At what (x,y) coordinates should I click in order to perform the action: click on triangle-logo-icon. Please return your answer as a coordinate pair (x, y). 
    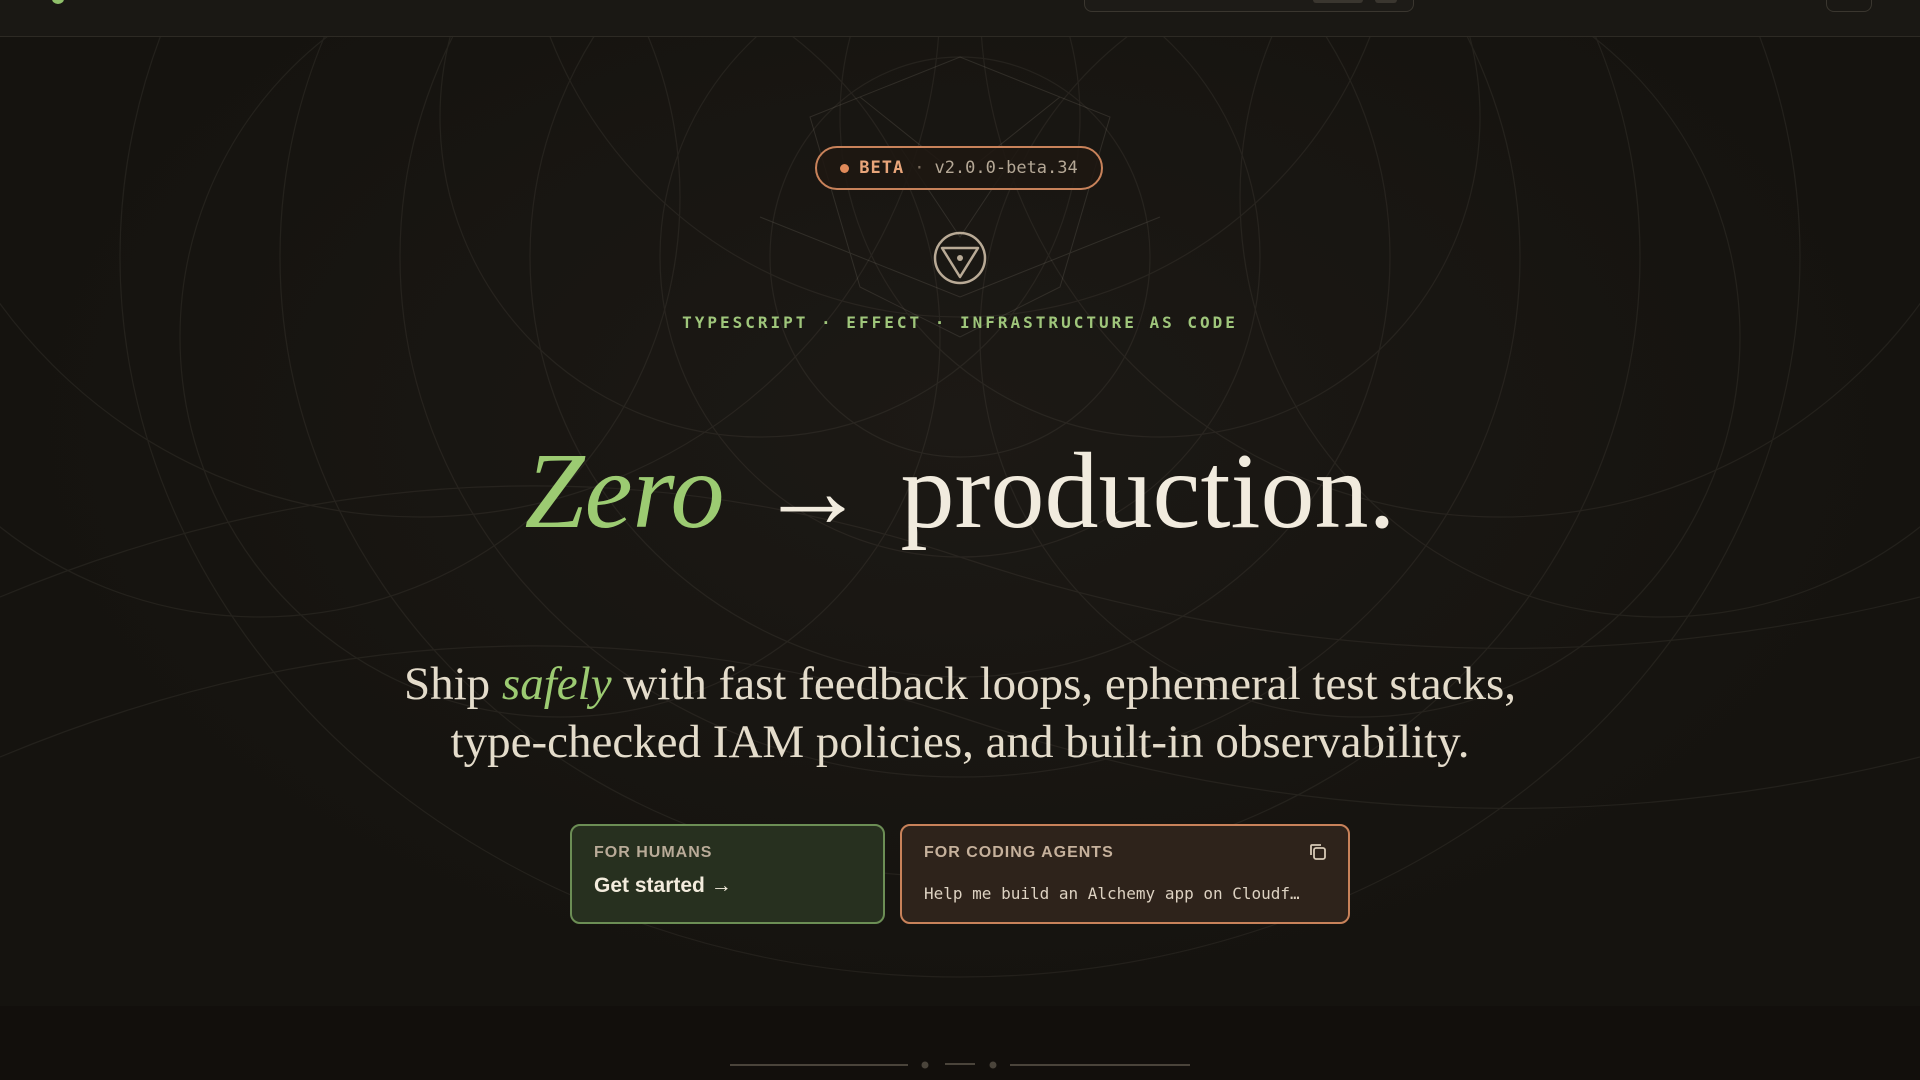
    Looking at the image, I should click on (960, 258).